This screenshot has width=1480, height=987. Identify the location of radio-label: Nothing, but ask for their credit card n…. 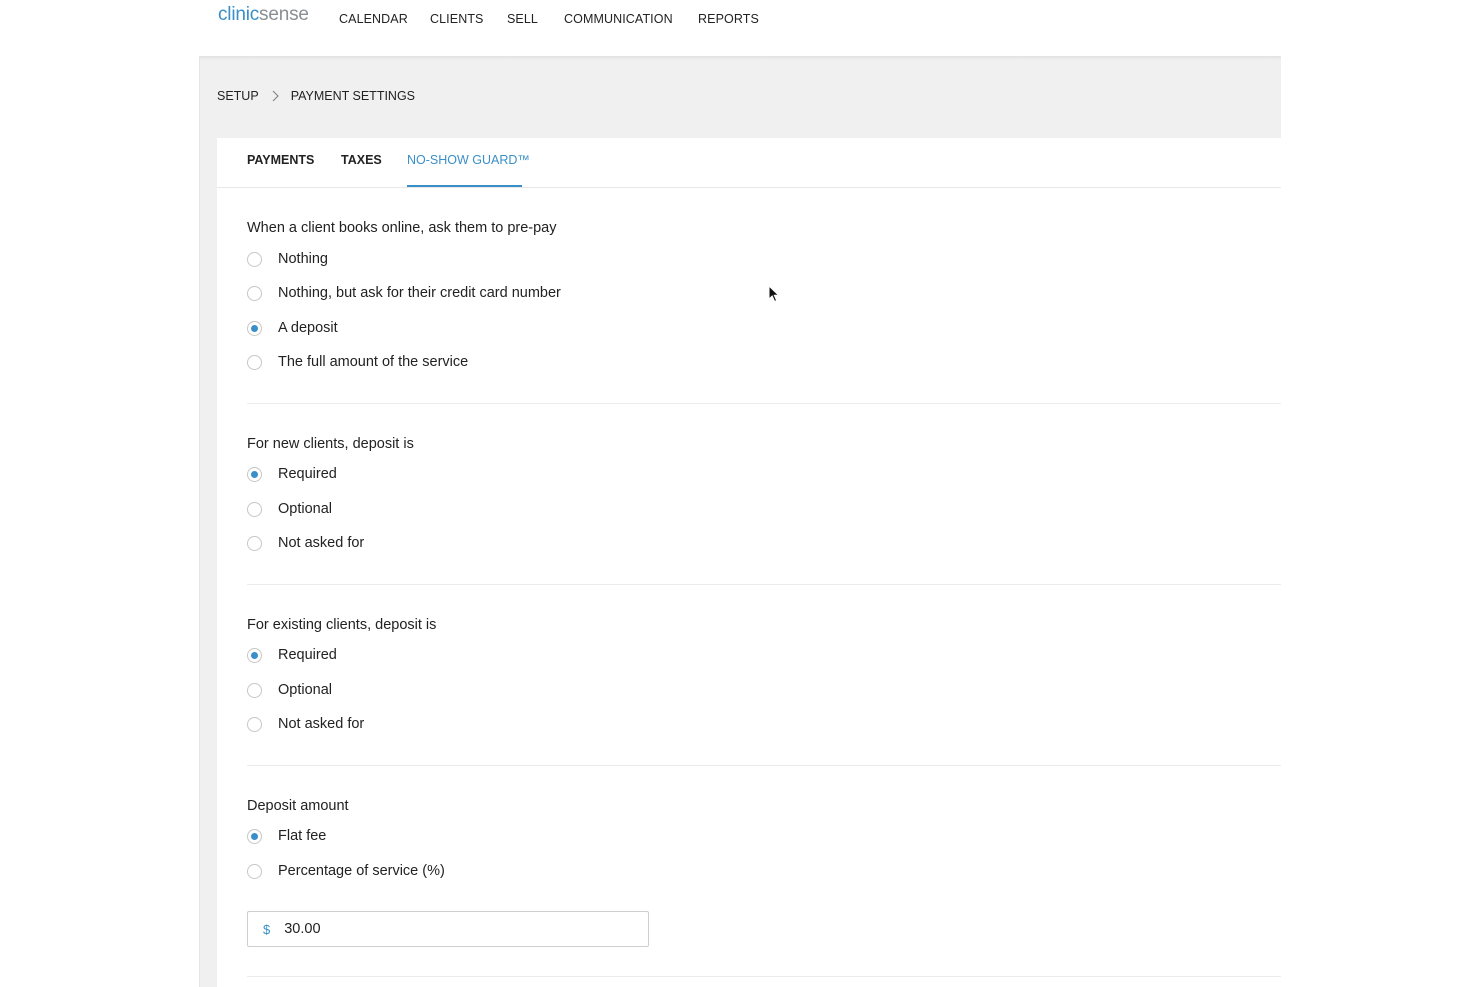
(419, 293).